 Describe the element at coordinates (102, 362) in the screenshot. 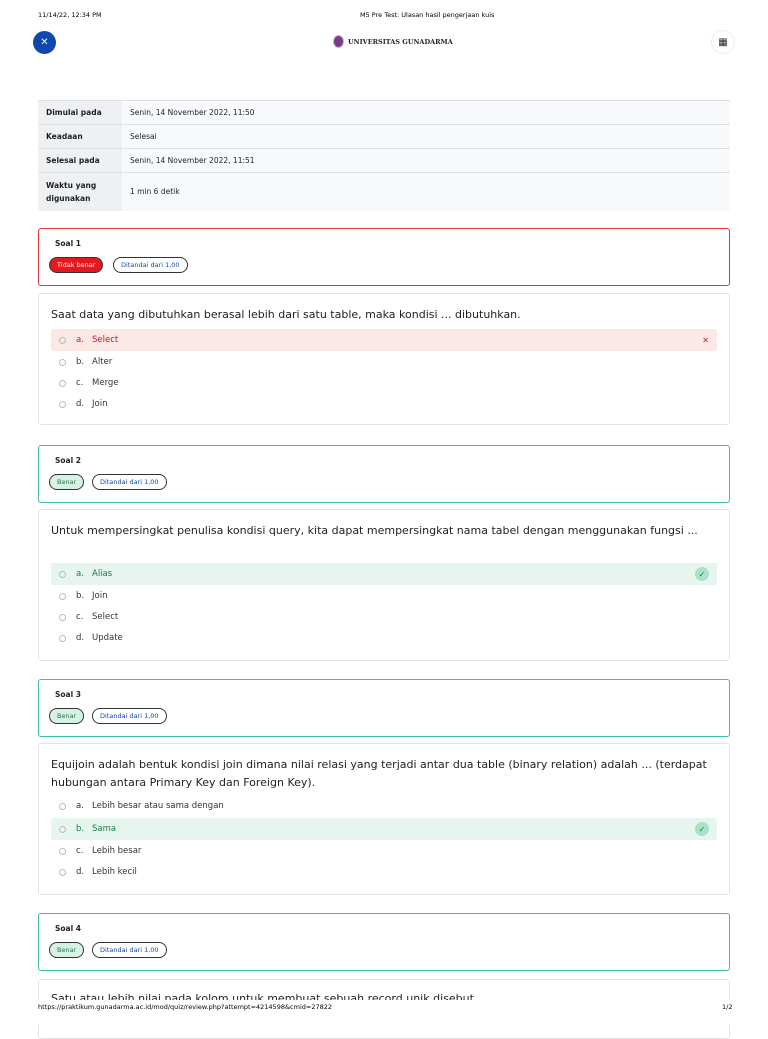

I see `option-label: Alter` at that location.